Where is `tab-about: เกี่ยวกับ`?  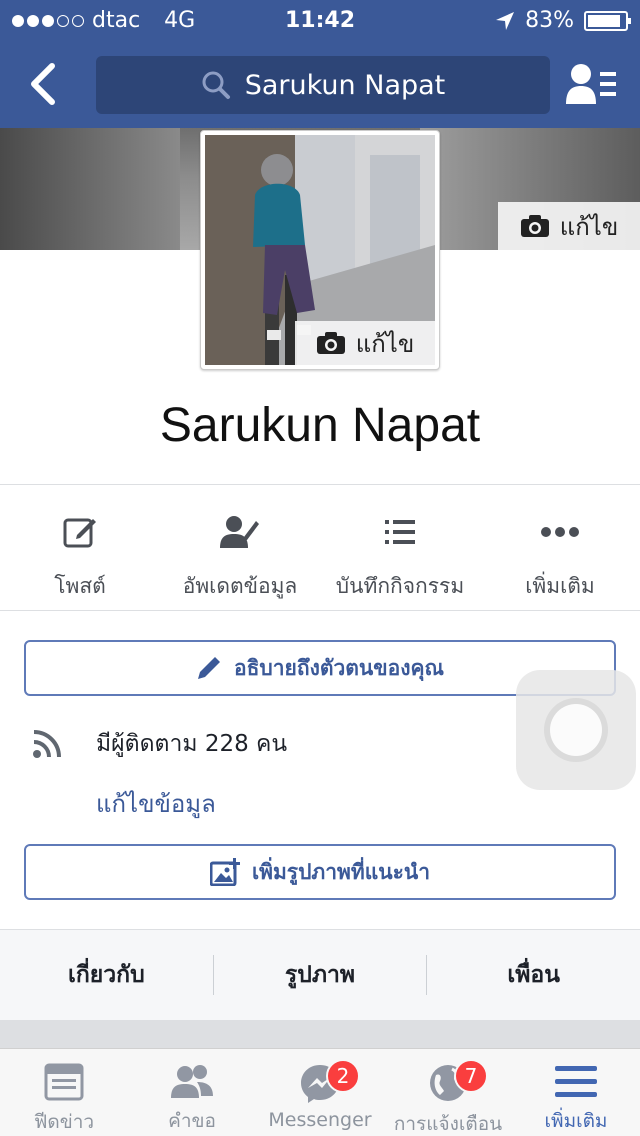 tab-about: เกี่ยวกับ is located at coordinates (106, 975).